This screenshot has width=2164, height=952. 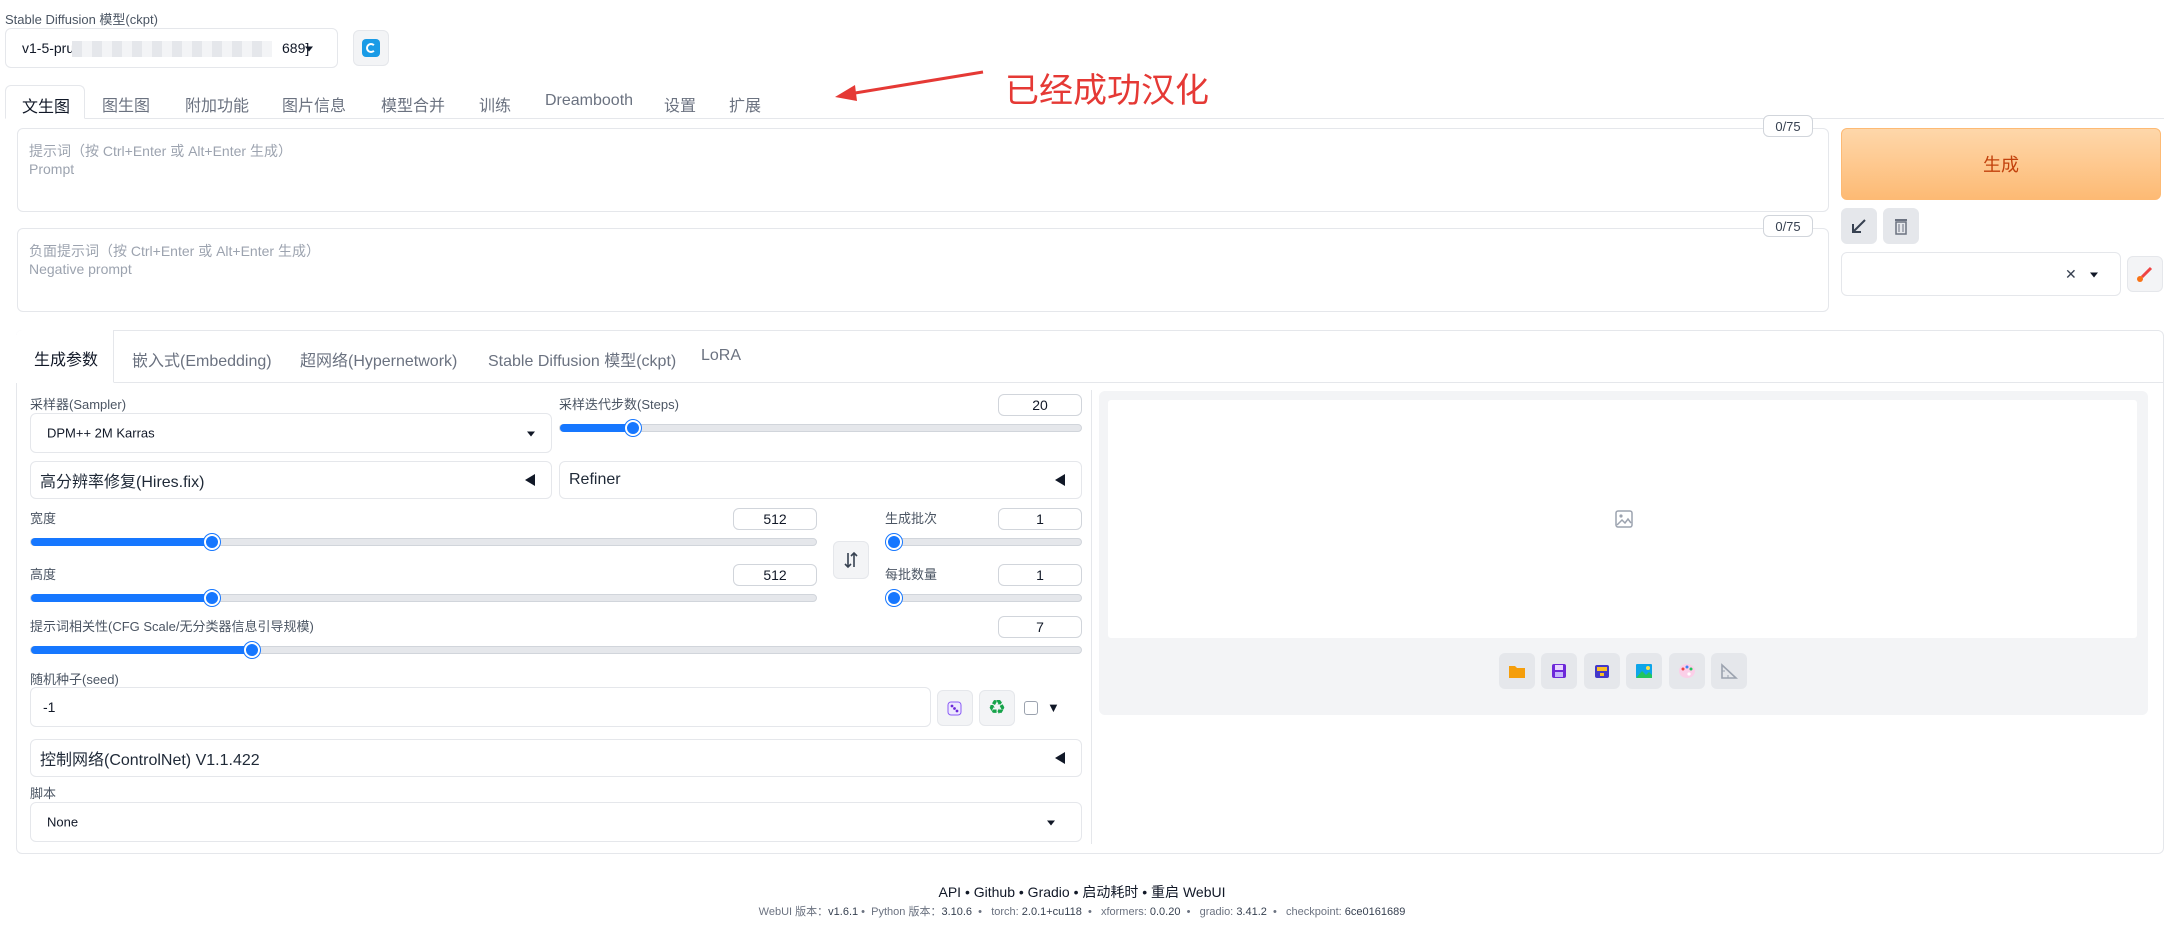 I want to click on refiner-accordion: Refiner, so click(x=820, y=480).